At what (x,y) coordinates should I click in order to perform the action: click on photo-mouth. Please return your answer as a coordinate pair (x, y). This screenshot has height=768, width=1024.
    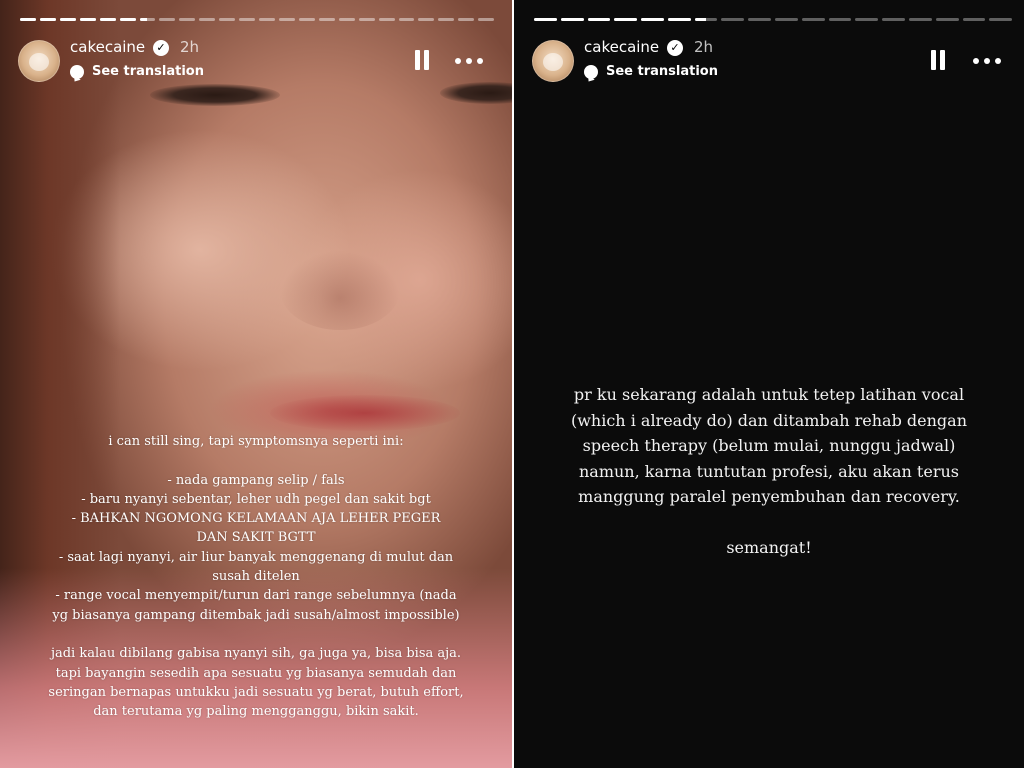
    Looking at the image, I should click on (365, 413).